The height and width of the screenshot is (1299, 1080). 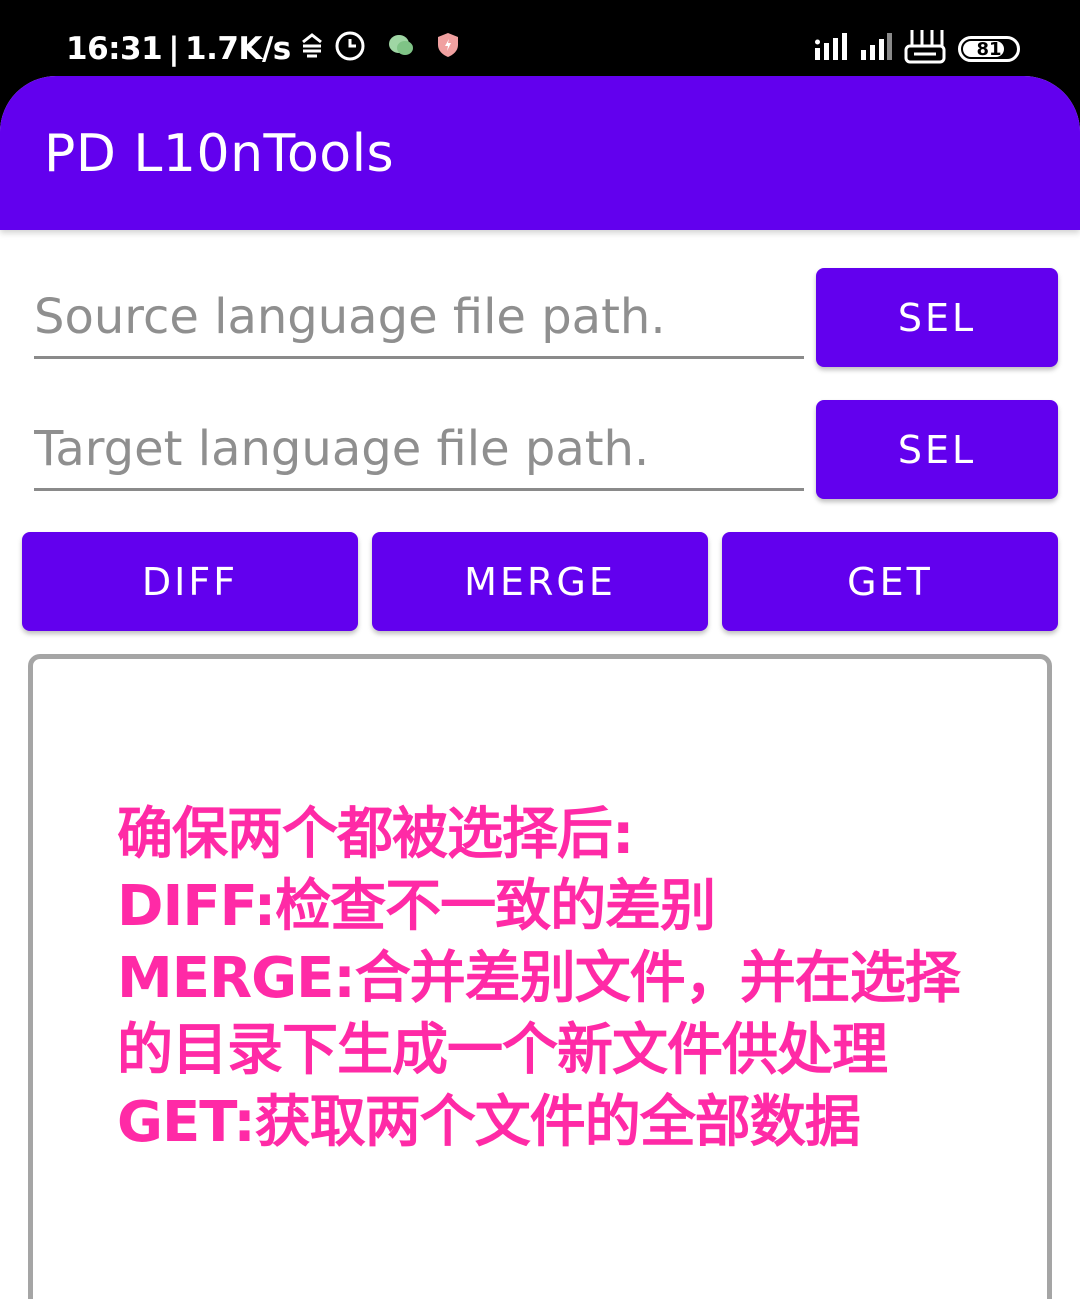 I want to click on merge-button: MERGE, so click(x=540, y=581).